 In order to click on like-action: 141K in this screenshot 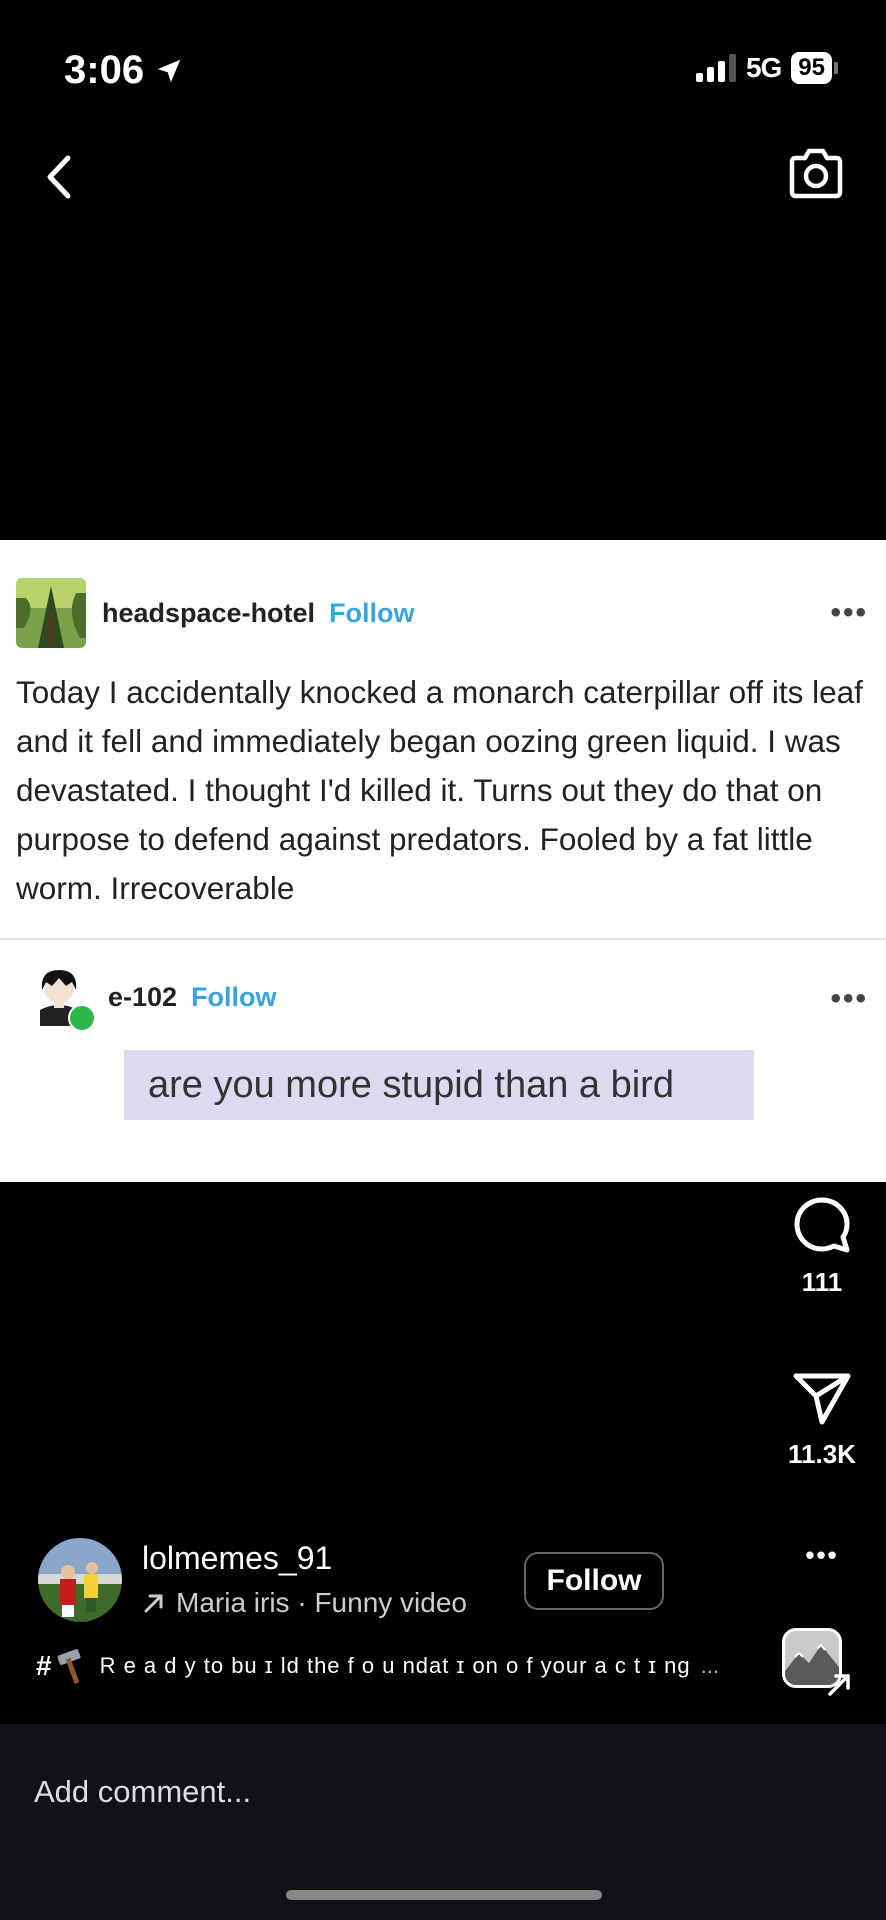, I will do `click(822, 1078)`.